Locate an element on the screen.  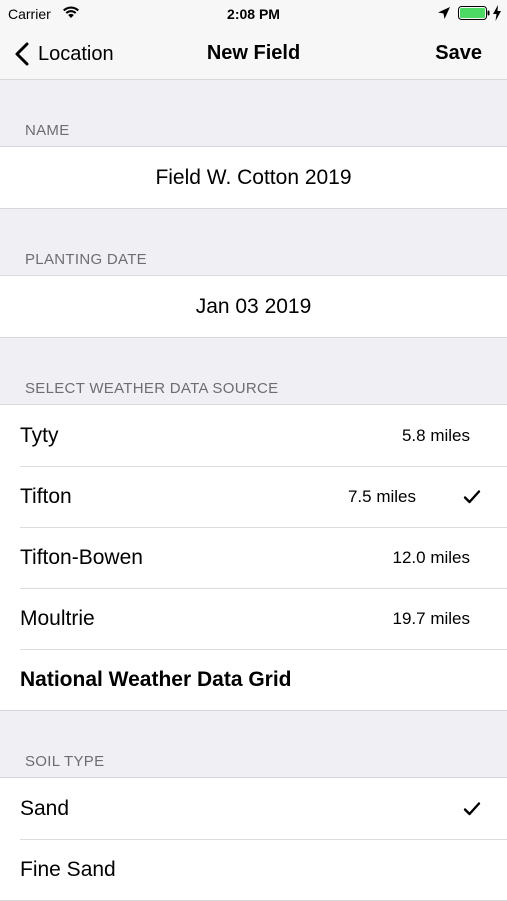
navigation-bar: Location New Field Save is located at coordinates (253, 54).